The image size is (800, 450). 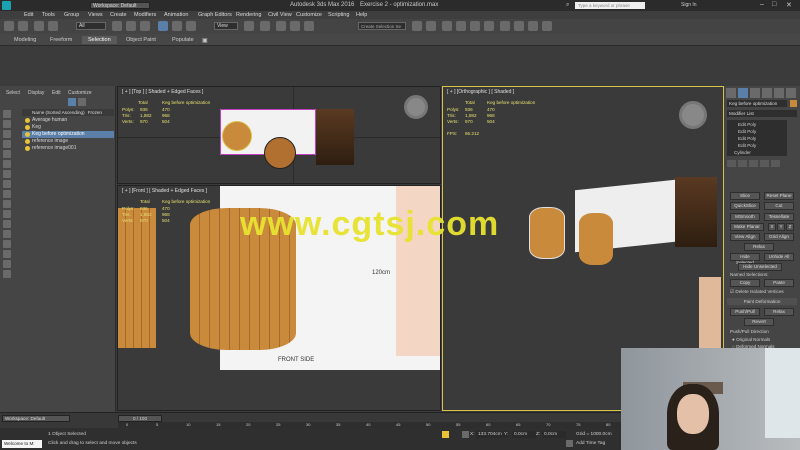 What do you see at coordinates (7, 114) in the screenshot?
I see `display-none-icon` at bounding box center [7, 114].